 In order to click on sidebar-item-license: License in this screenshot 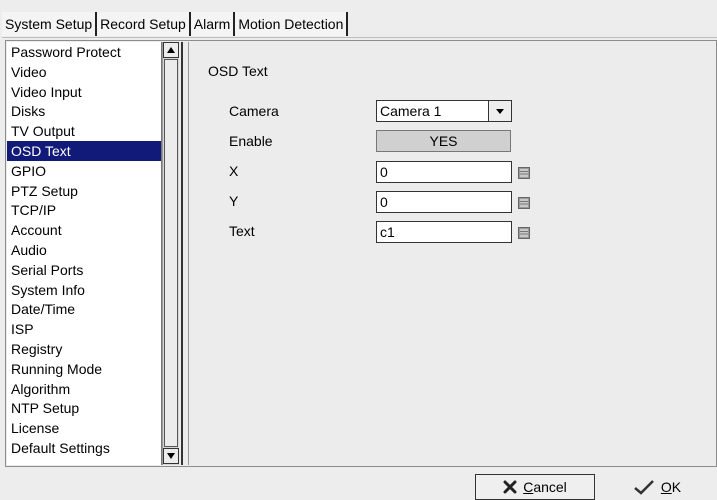, I will do `click(84, 428)`.